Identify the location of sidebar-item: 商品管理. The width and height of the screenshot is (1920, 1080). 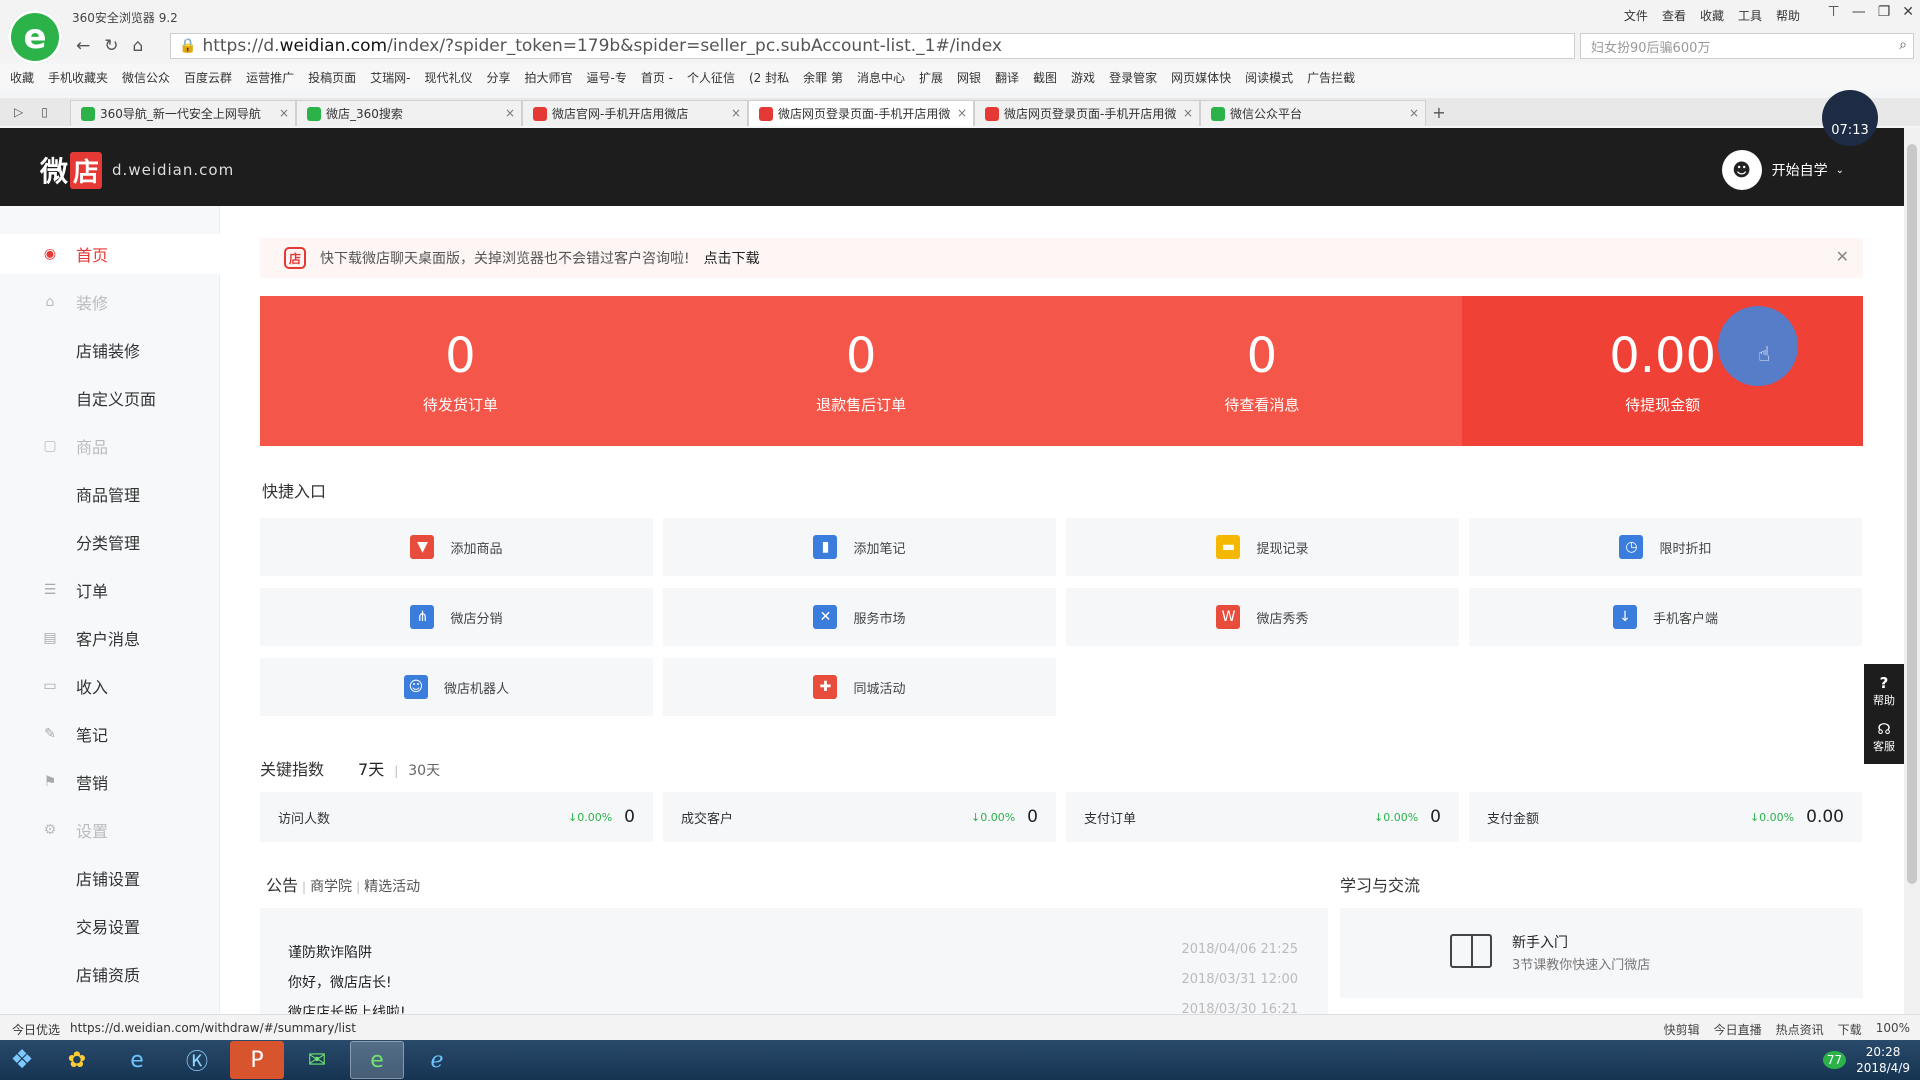
(110, 494).